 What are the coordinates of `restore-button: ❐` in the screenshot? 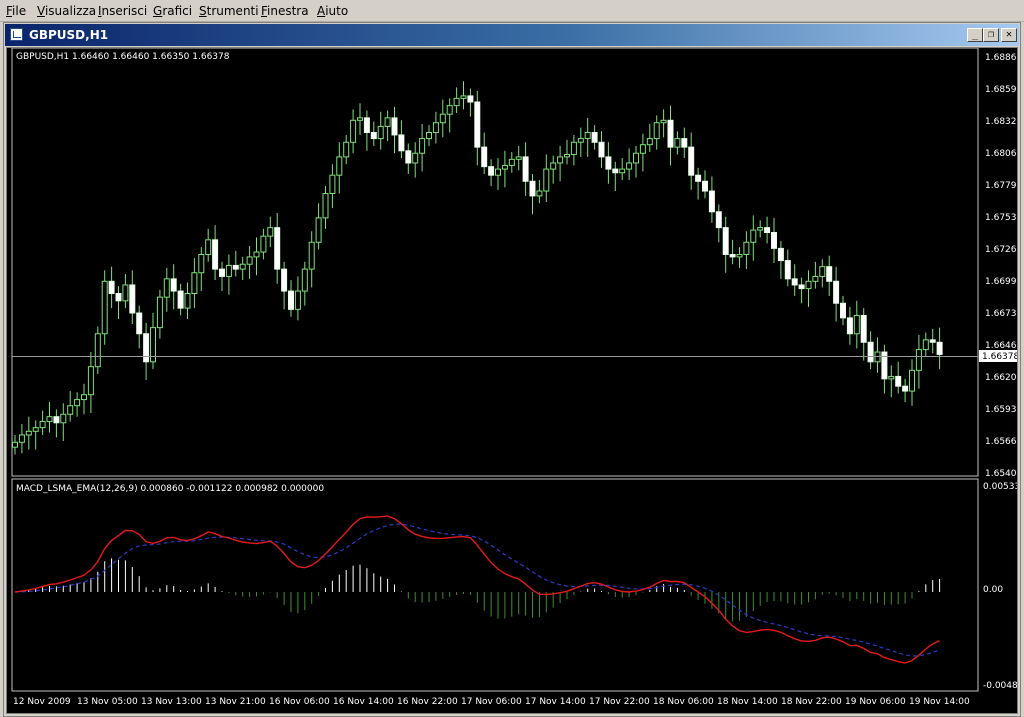 It's located at (991, 35).